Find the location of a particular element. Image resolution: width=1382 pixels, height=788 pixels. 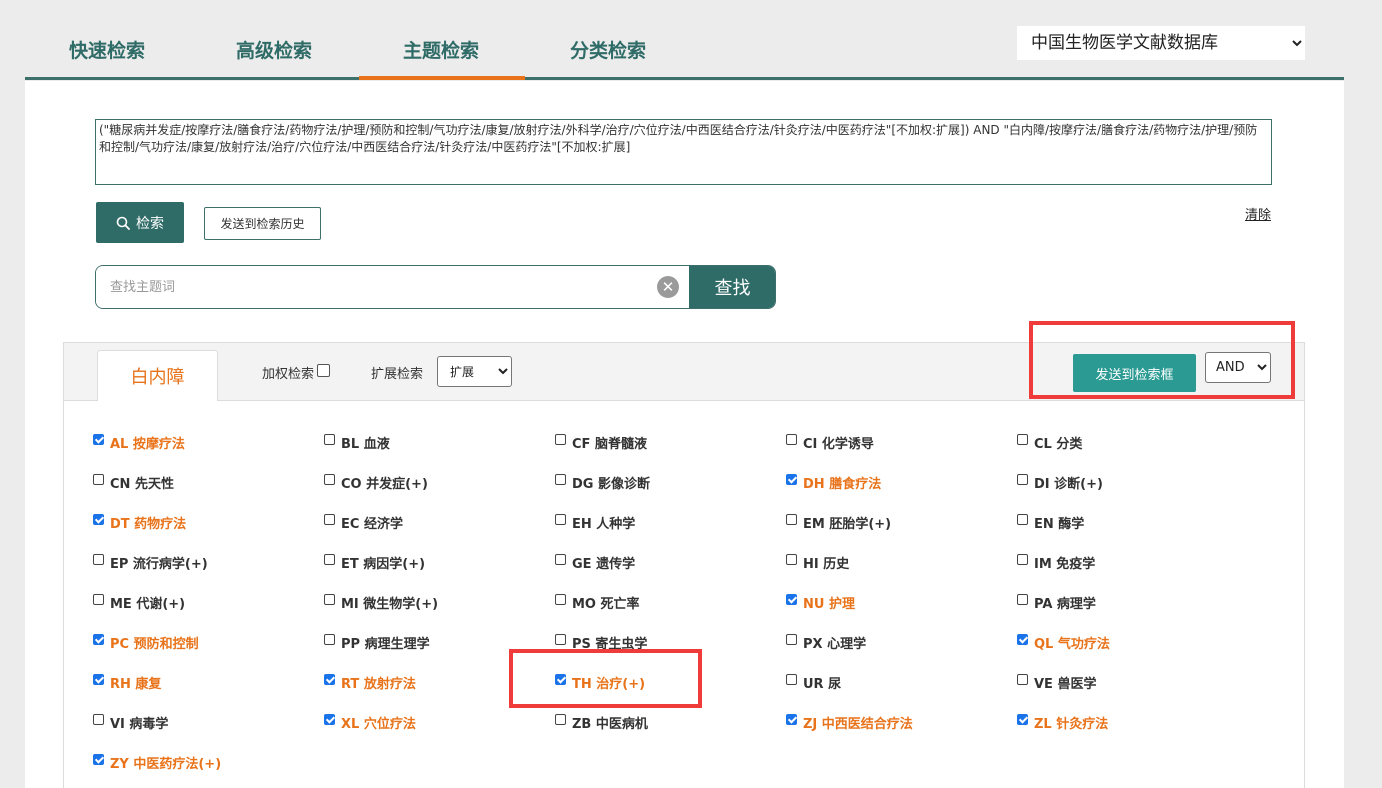

subheading-rh: RH 康复 is located at coordinates (127, 682).